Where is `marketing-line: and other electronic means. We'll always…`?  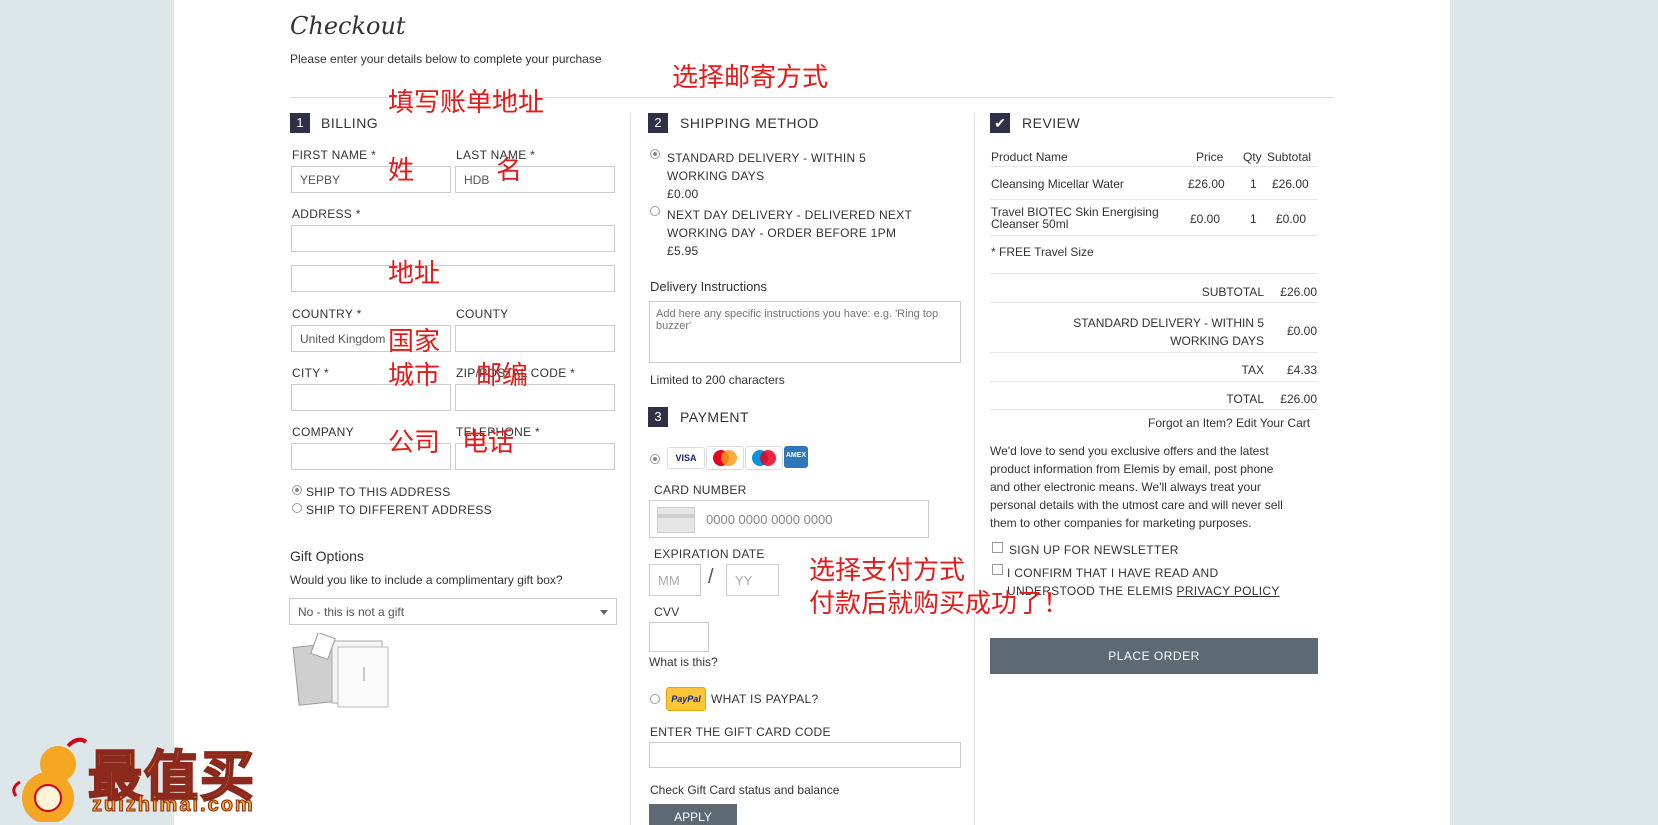 marketing-line: and other electronic means. We'll always… is located at coordinates (1125, 487).